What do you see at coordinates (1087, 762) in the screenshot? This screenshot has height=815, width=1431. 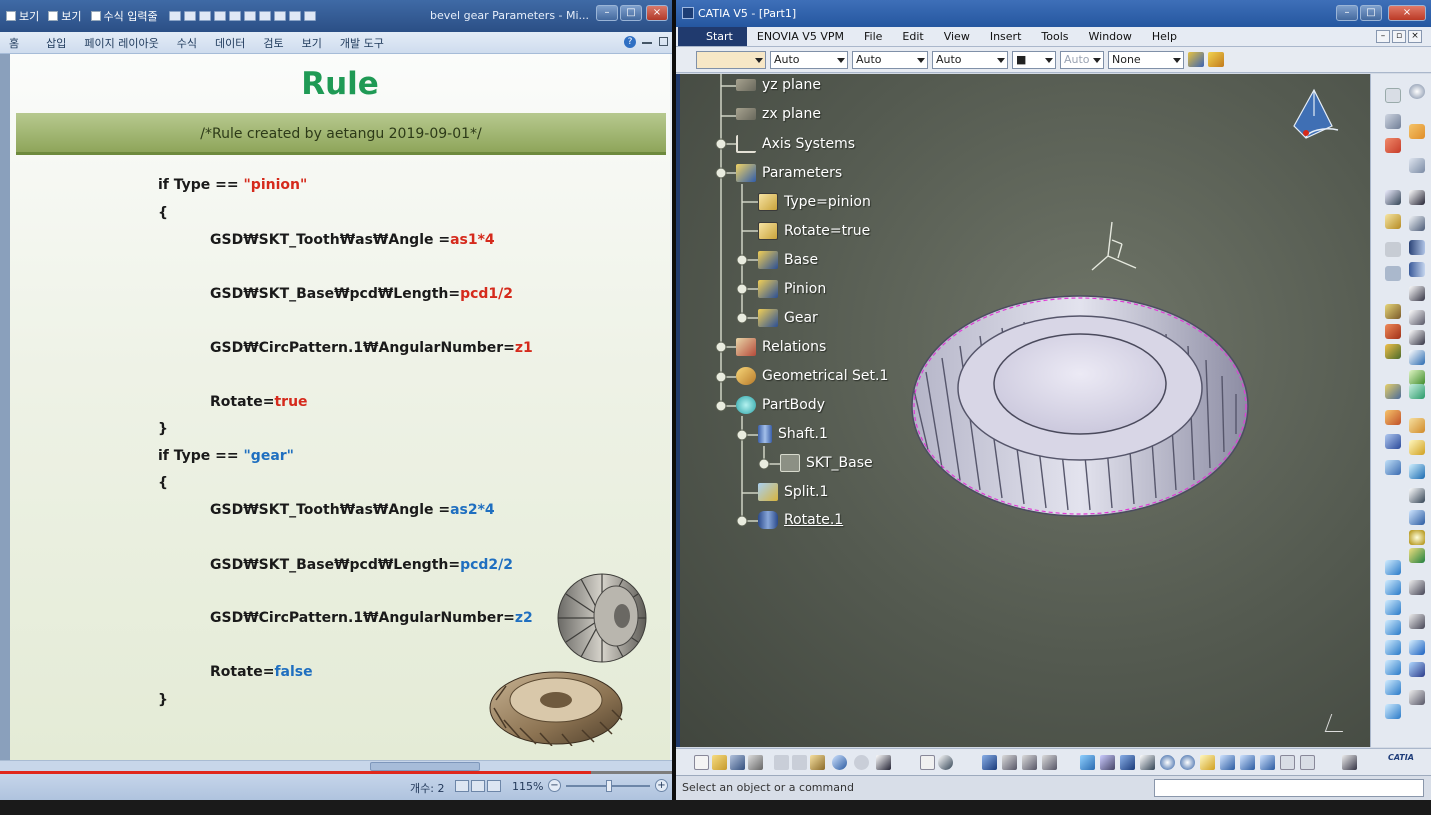 I see `measure-between-icon` at bounding box center [1087, 762].